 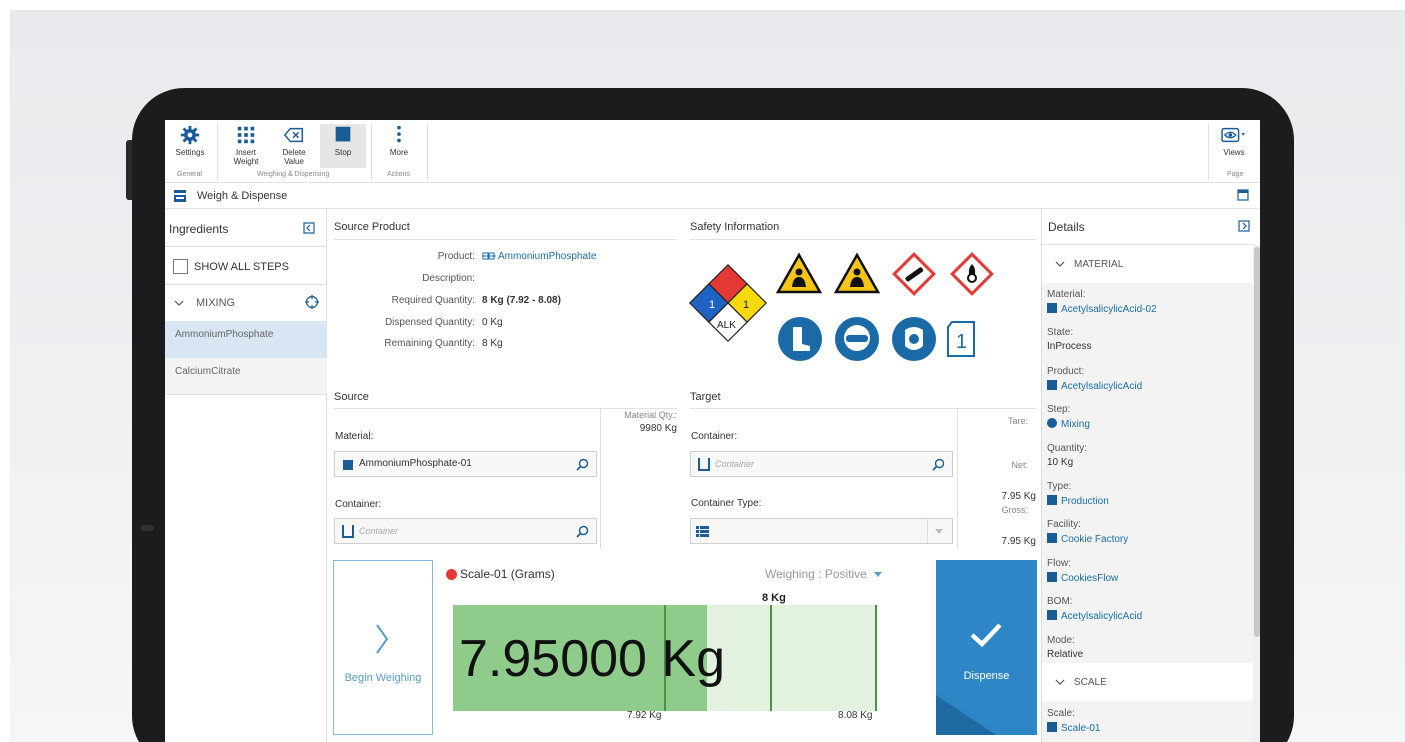 I want to click on max-tolerance-line, so click(x=876, y=658).